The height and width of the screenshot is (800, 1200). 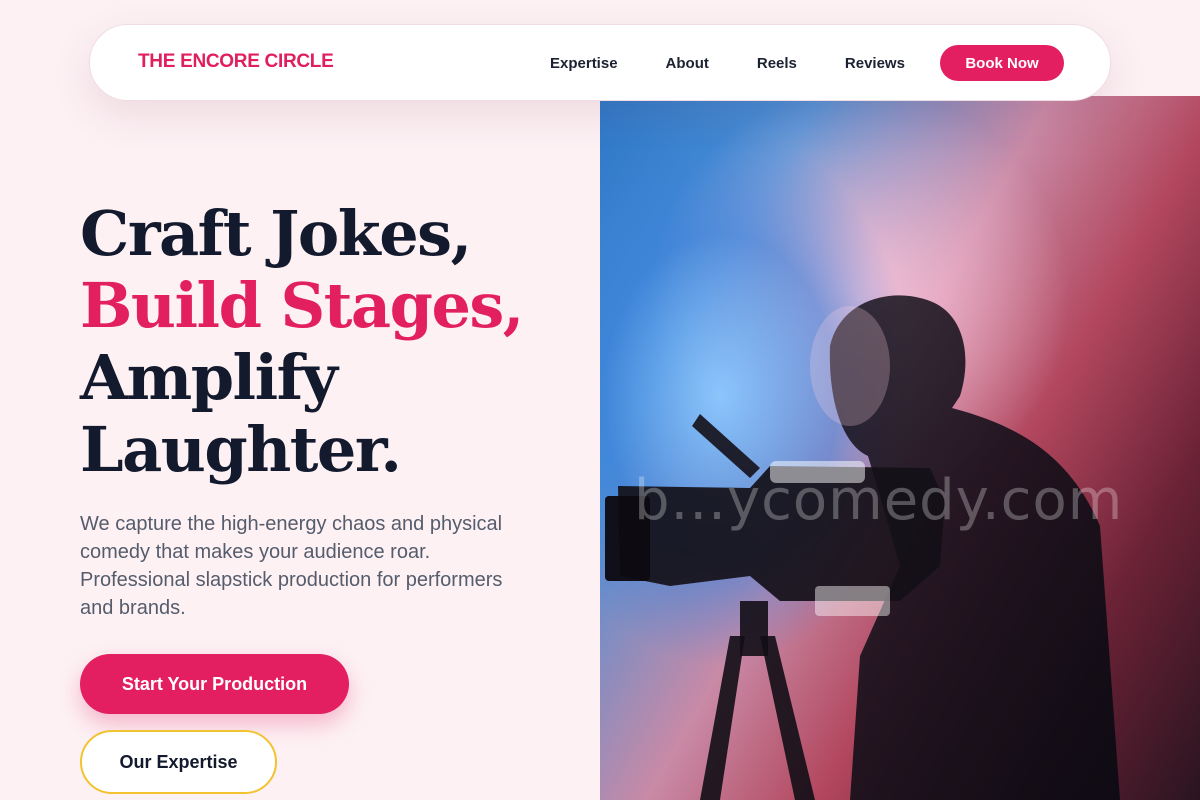 What do you see at coordinates (687, 63) in the screenshot?
I see `nav-link-about: About` at bounding box center [687, 63].